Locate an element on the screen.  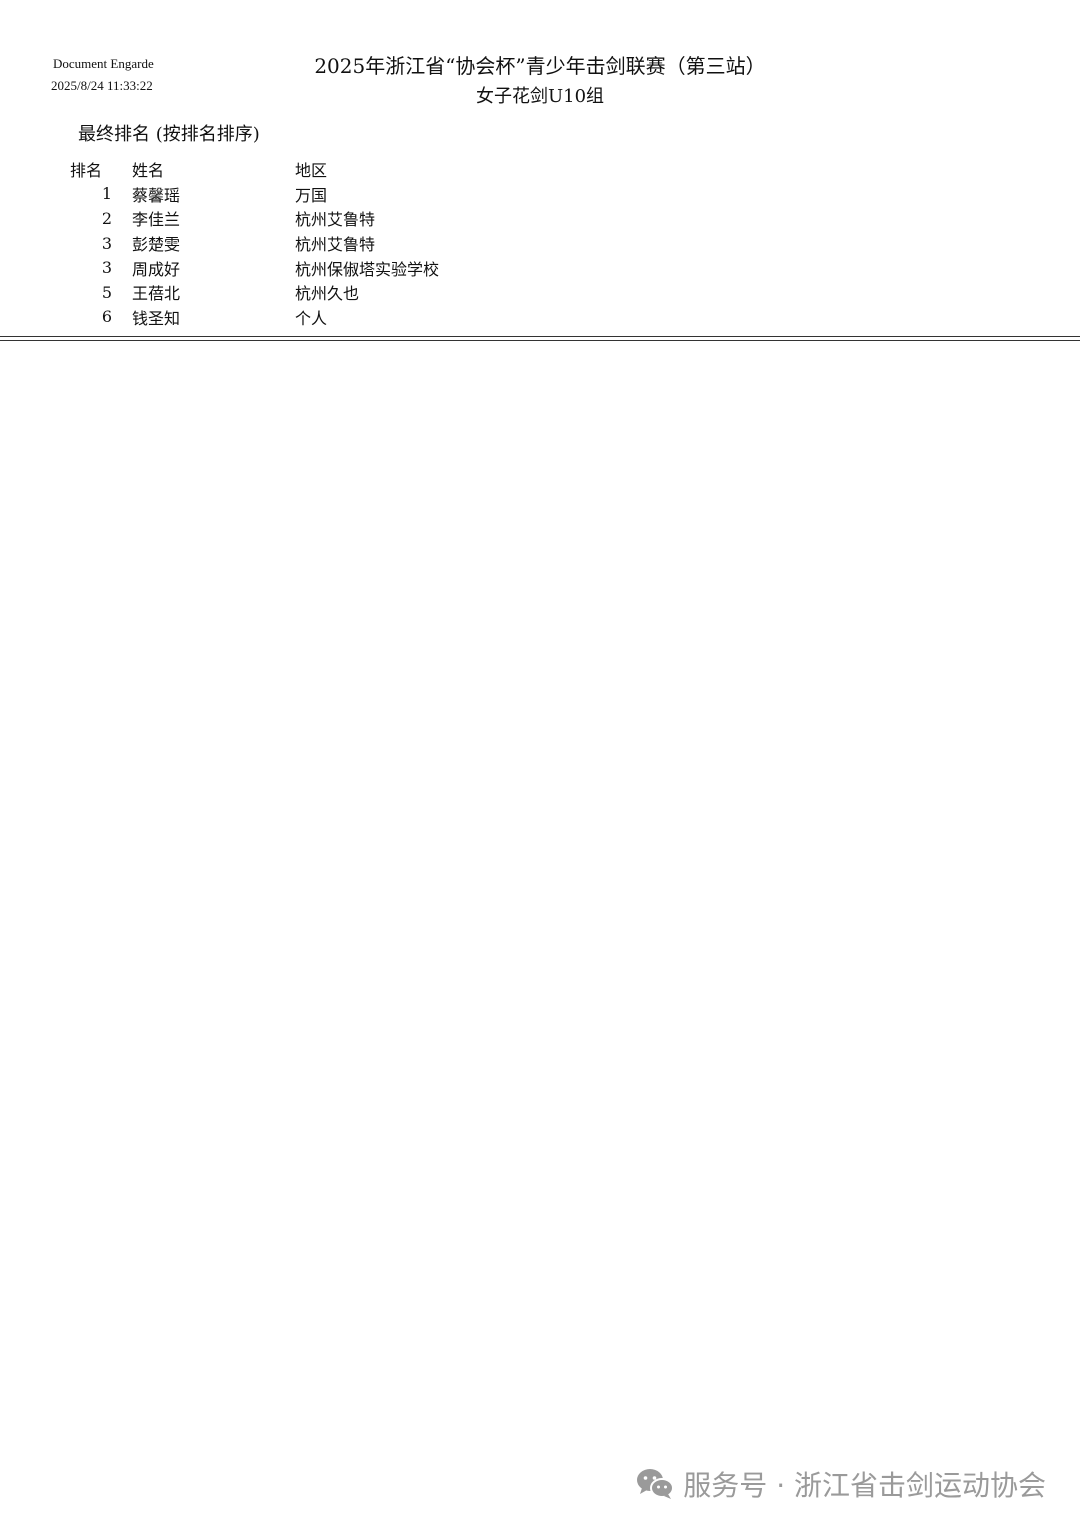
table-row: 2 李佳兰 杭州艾鲁特 is located at coordinates (254, 218).